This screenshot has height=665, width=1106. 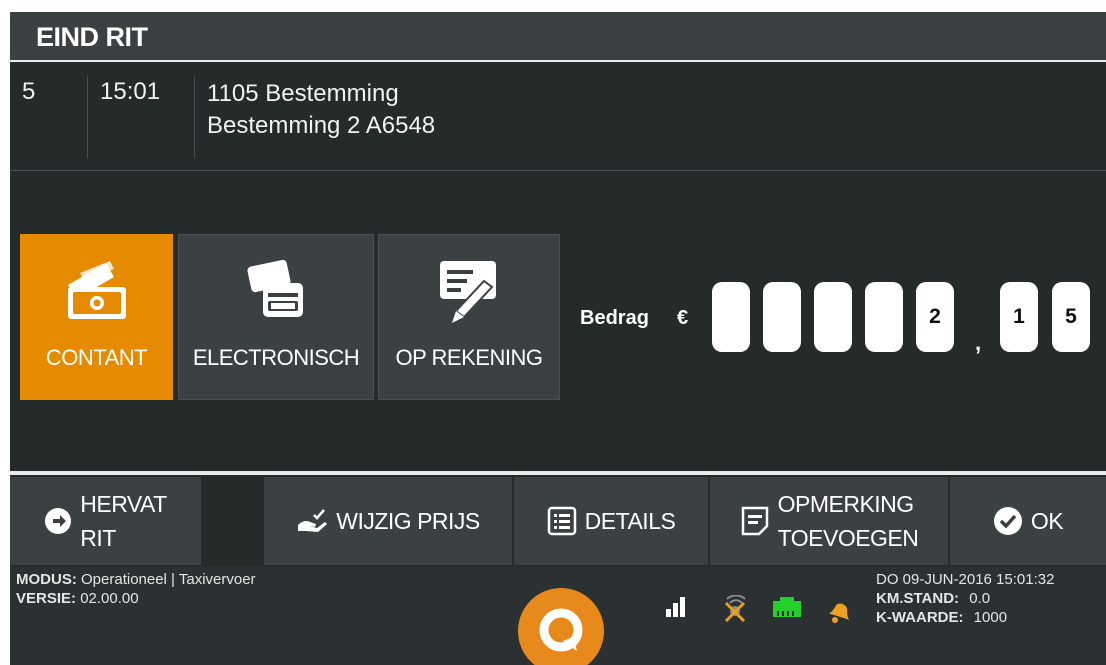 I want to click on km-label: KM.STAND:, so click(x=918, y=598).